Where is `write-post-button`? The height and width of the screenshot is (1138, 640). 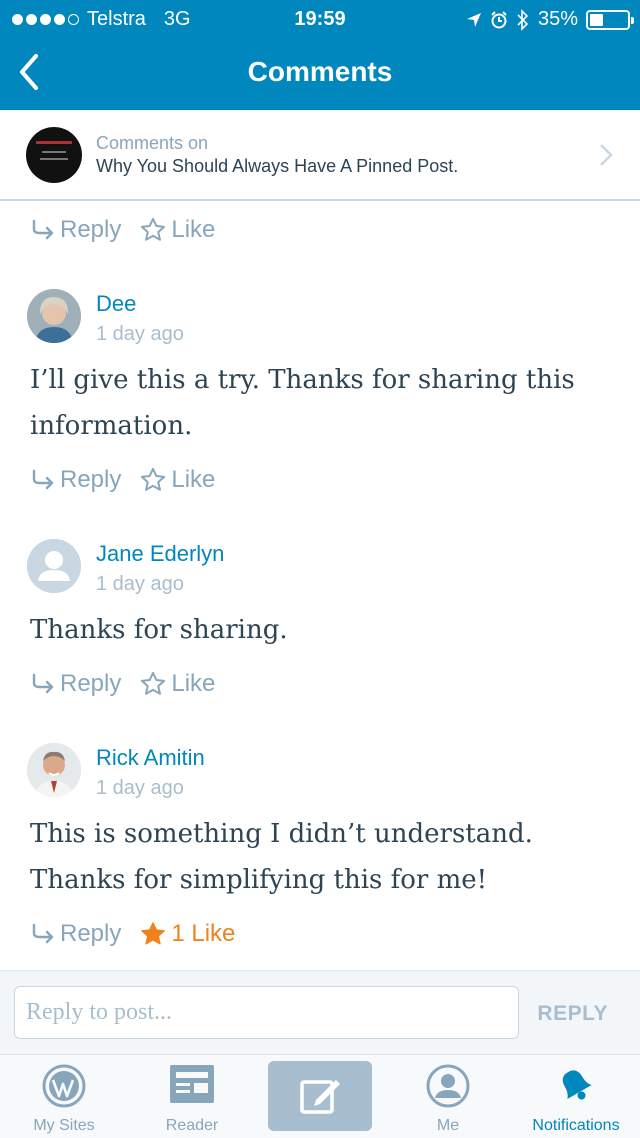 write-post-button is located at coordinates (320, 1096).